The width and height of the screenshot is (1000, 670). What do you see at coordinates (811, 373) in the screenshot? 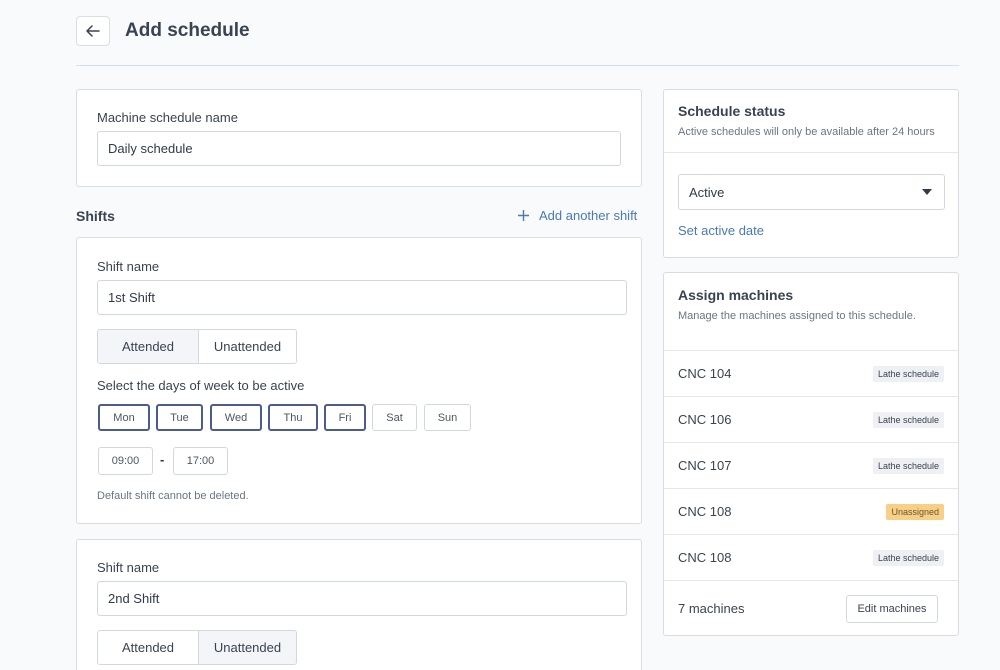
I see `machine-row: CNC 104 Lathe schedule` at bounding box center [811, 373].